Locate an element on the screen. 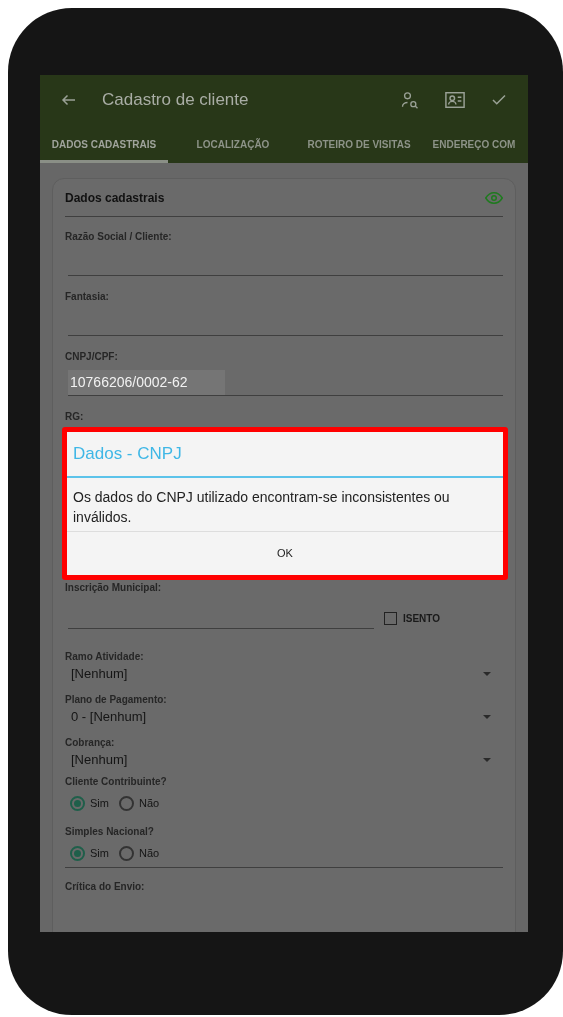 This screenshot has height=1017, width=563. field-label: Cobrança: is located at coordinates (90, 743).